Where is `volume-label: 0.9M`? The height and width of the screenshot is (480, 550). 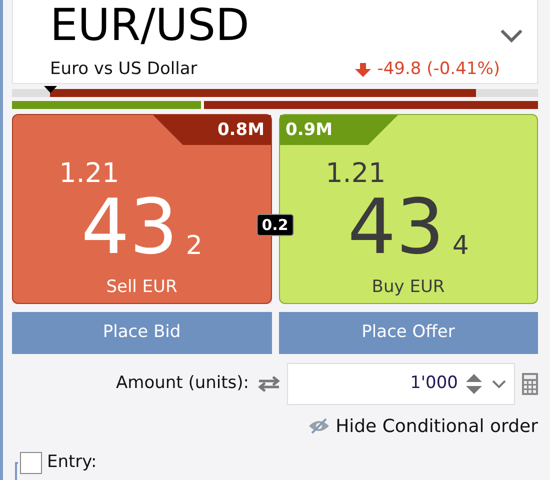 volume-label: 0.9M is located at coordinates (309, 130).